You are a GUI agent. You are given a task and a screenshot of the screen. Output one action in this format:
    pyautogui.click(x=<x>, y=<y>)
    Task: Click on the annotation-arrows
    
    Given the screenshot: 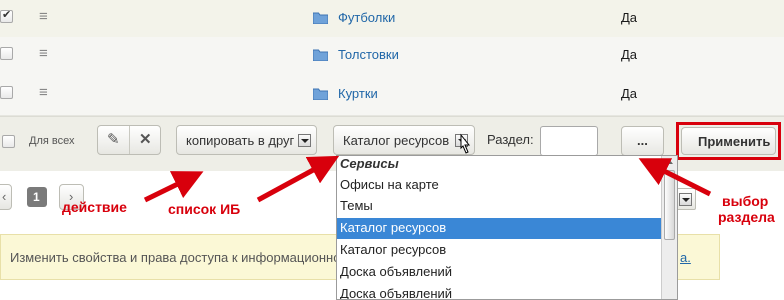 What is the action you would take?
    pyautogui.click(x=427, y=179)
    